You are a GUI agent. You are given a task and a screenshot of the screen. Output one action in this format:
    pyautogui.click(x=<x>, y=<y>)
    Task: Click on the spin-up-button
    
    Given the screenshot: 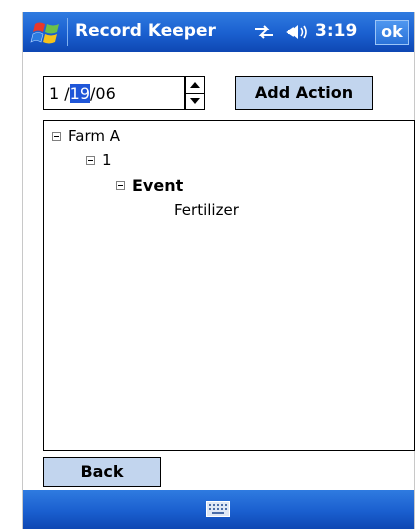 What is the action you would take?
    pyautogui.click(x=195, y=85)
    